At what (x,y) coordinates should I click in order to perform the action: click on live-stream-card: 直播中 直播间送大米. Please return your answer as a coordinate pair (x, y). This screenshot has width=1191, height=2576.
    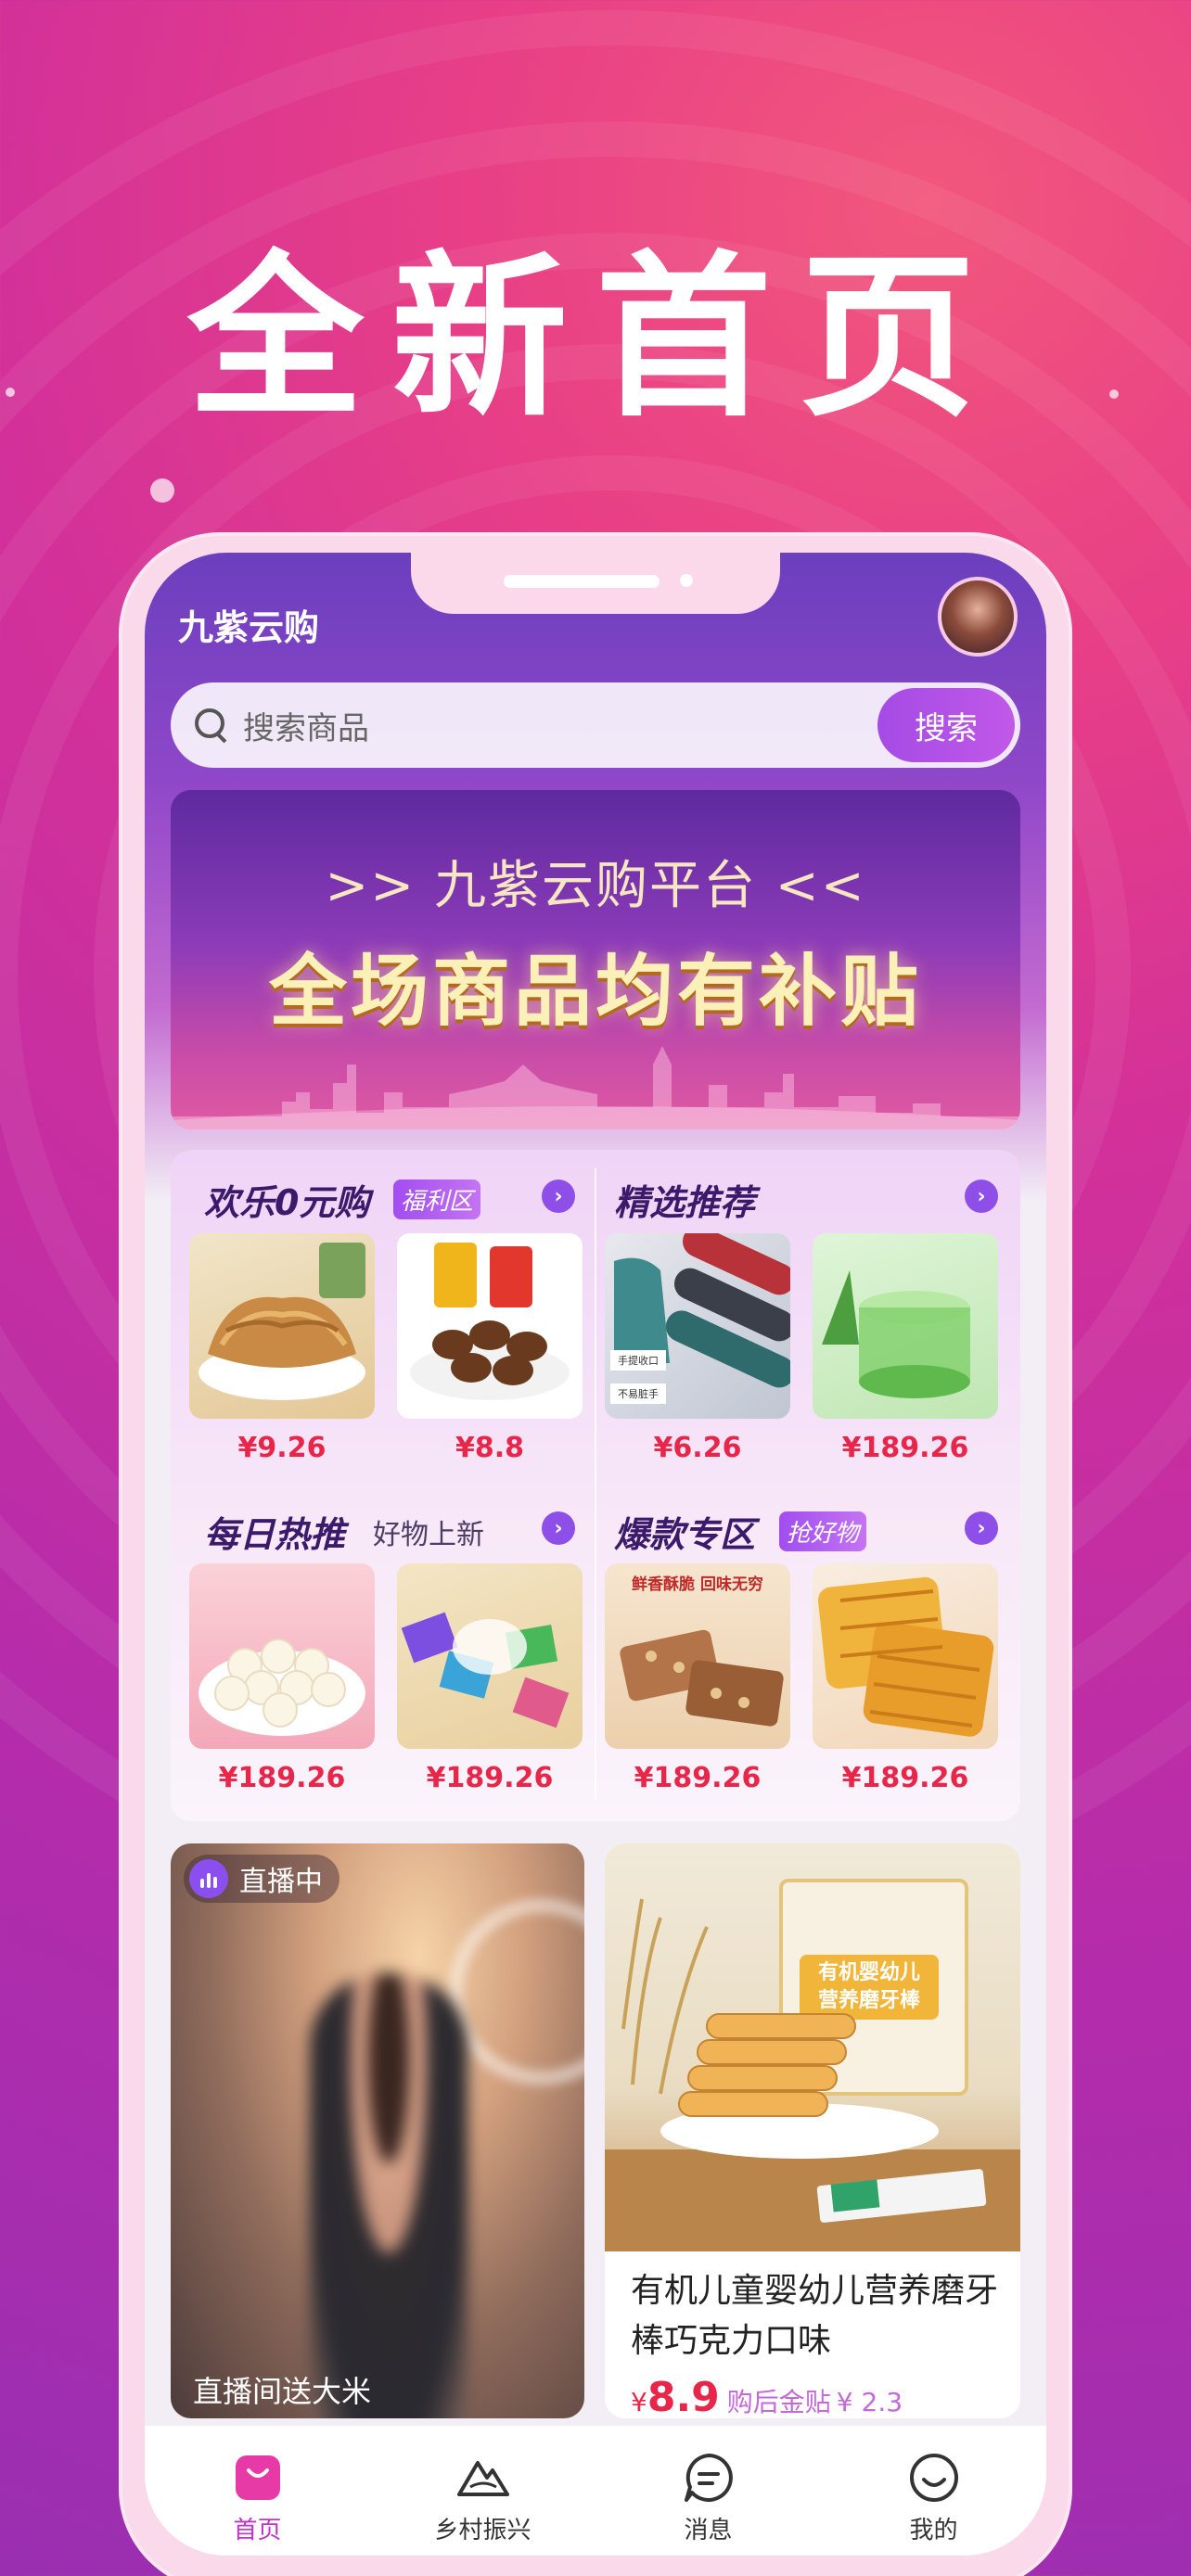
    Looking at the image, I should click on (377, 2130).